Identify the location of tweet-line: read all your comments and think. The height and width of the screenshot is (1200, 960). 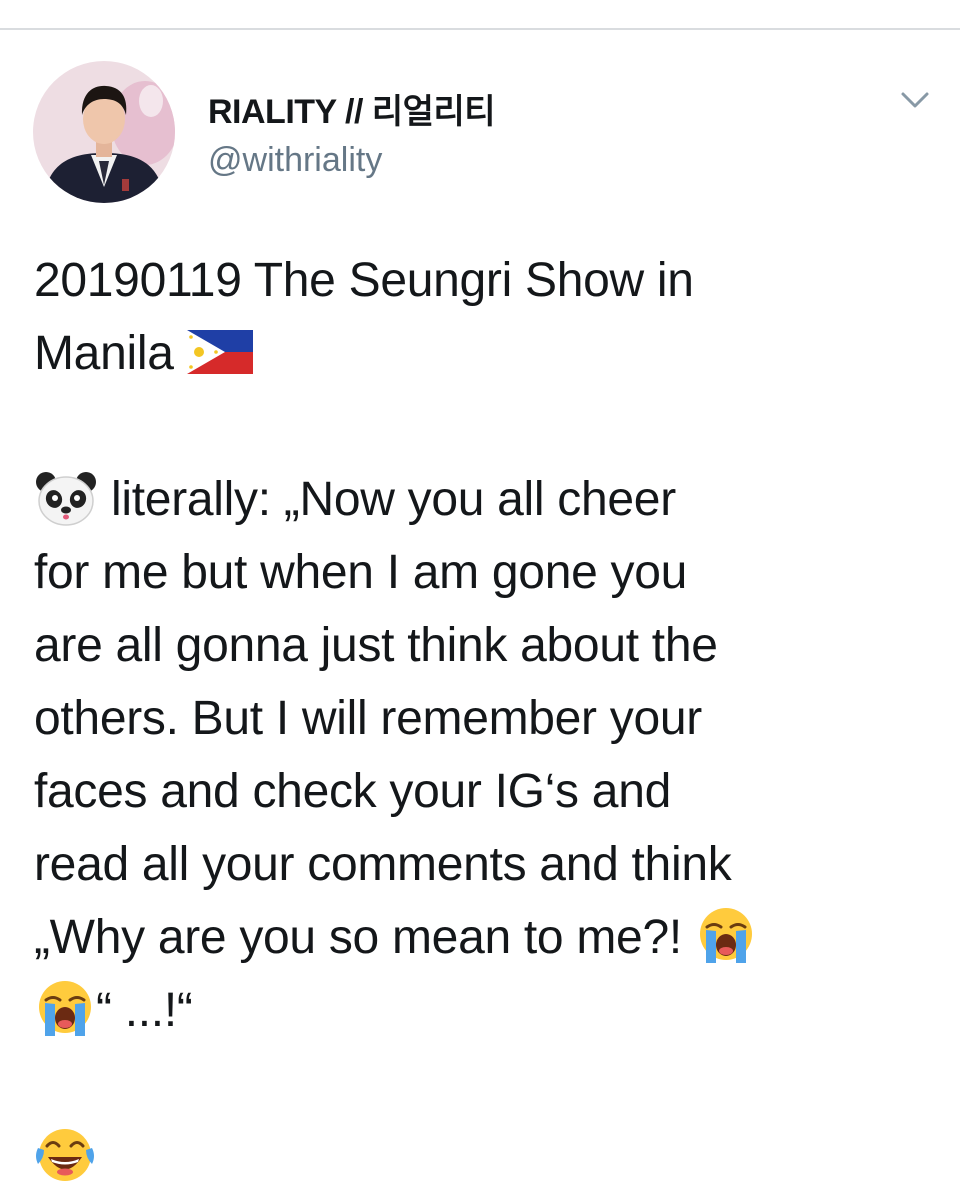
(383, 864).